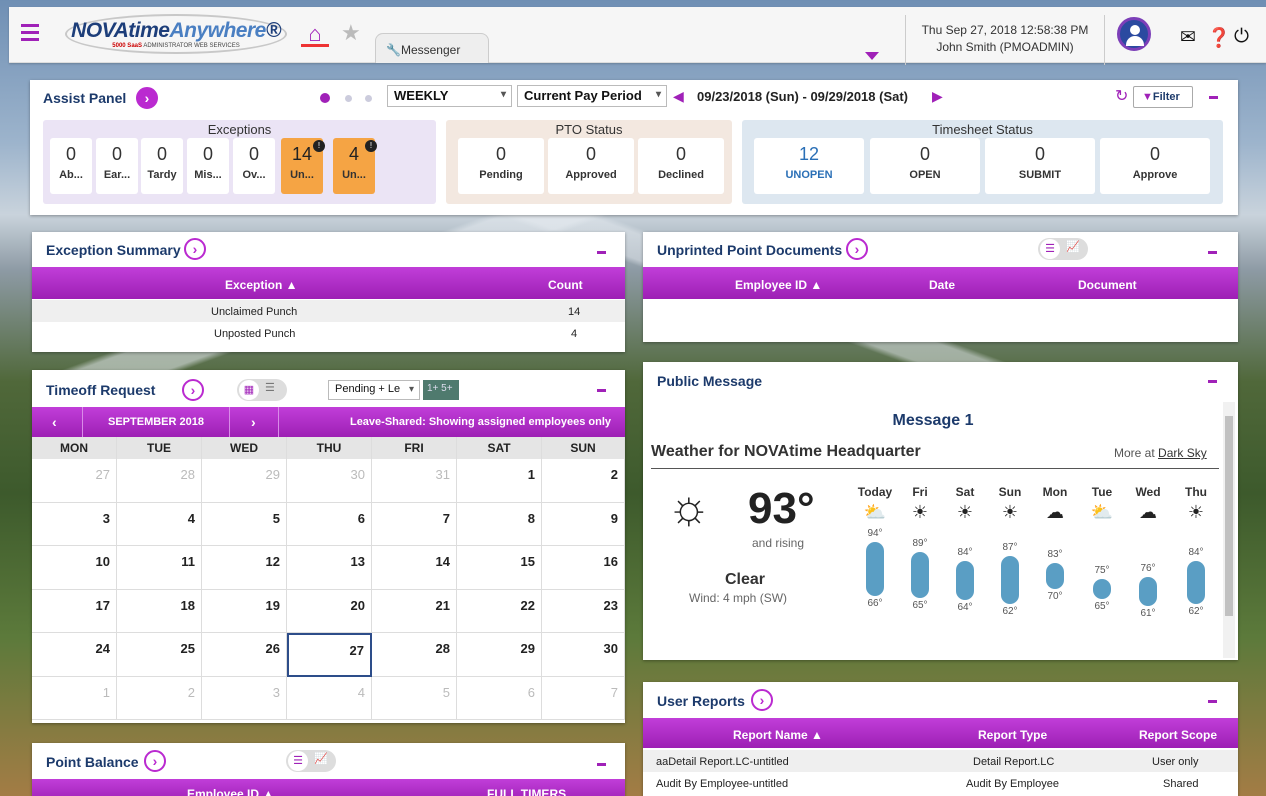 The width and height of the screenshot is (1266, 796). I want to click on calendar-day: 15, so click(499, 568).